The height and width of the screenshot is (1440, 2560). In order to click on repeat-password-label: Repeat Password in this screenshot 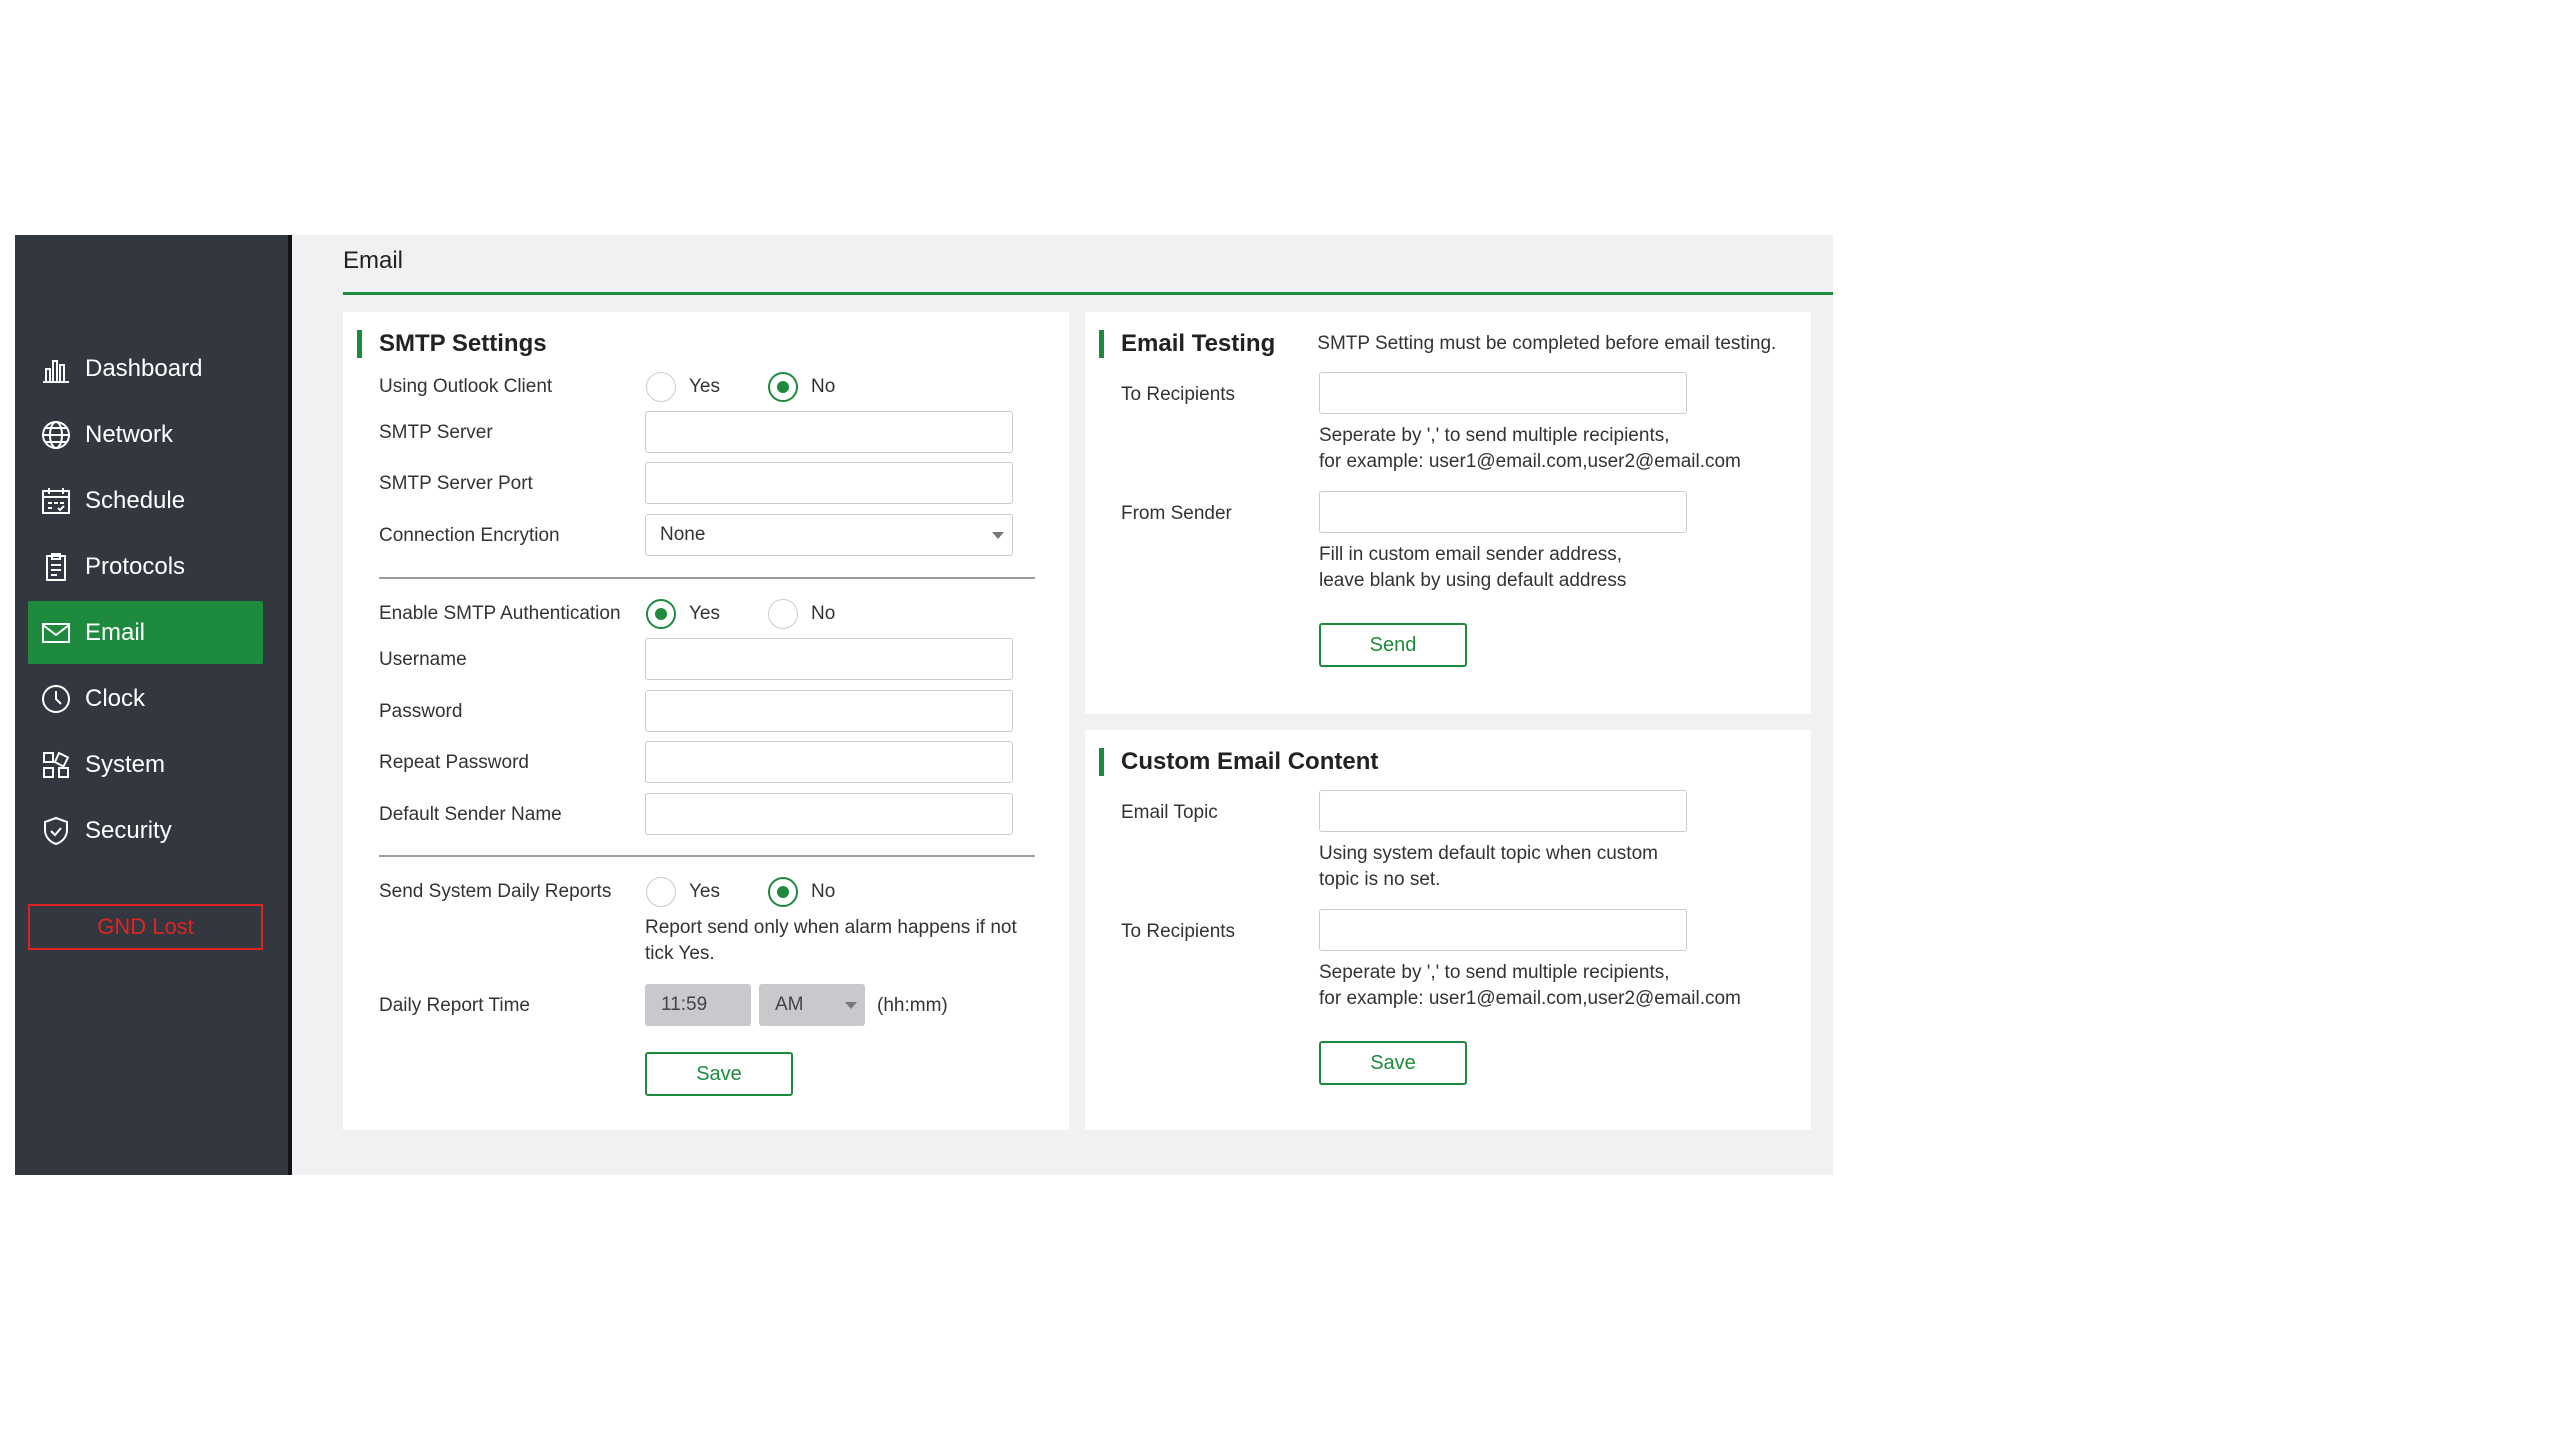, I will do `click(454, 762)`.